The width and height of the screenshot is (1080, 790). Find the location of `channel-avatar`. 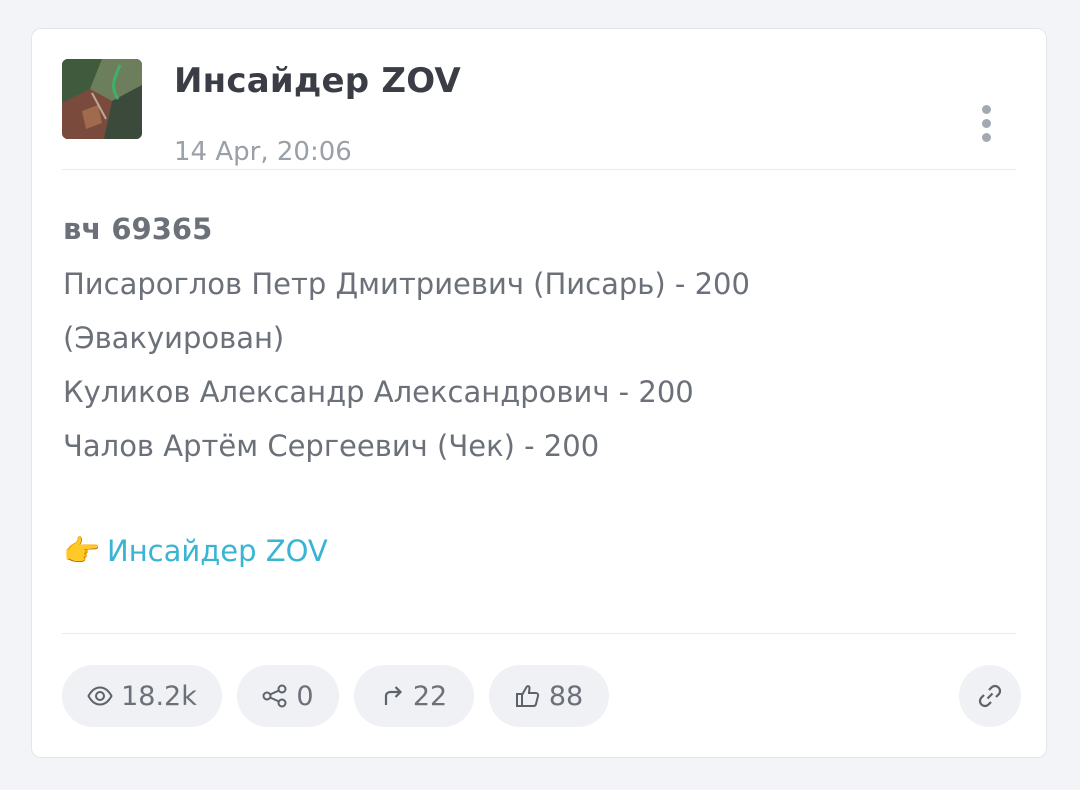

channel-avatar is located at coordinates (102, 99).